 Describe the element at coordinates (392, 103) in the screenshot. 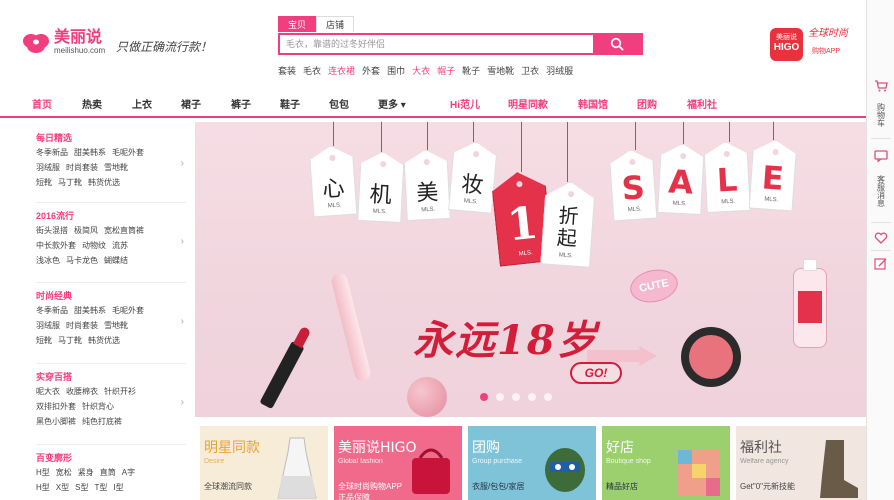

I see `nav-more: 更多 ▾` at that location.